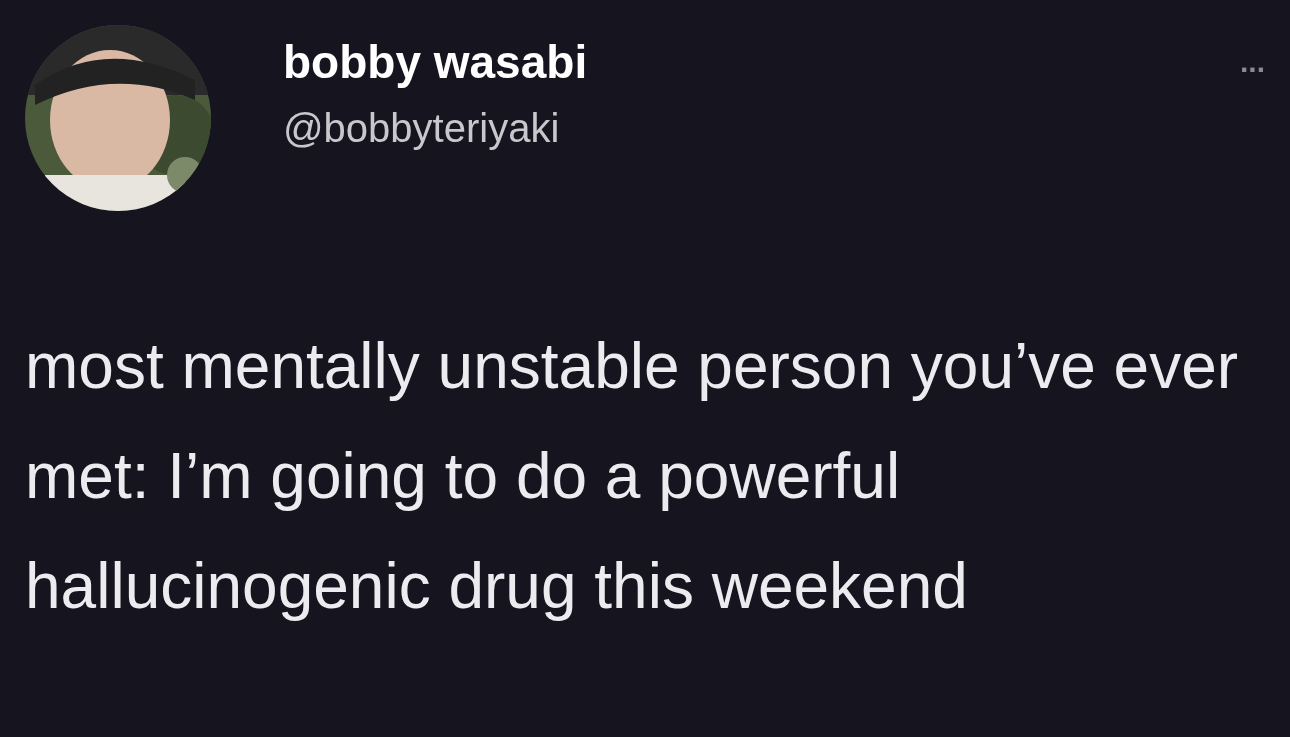  What do you see at coordinates (422, 128) in the screenshot?
I see `author-handle: @bobbyteriyaki` at bounding box center [422, 128].